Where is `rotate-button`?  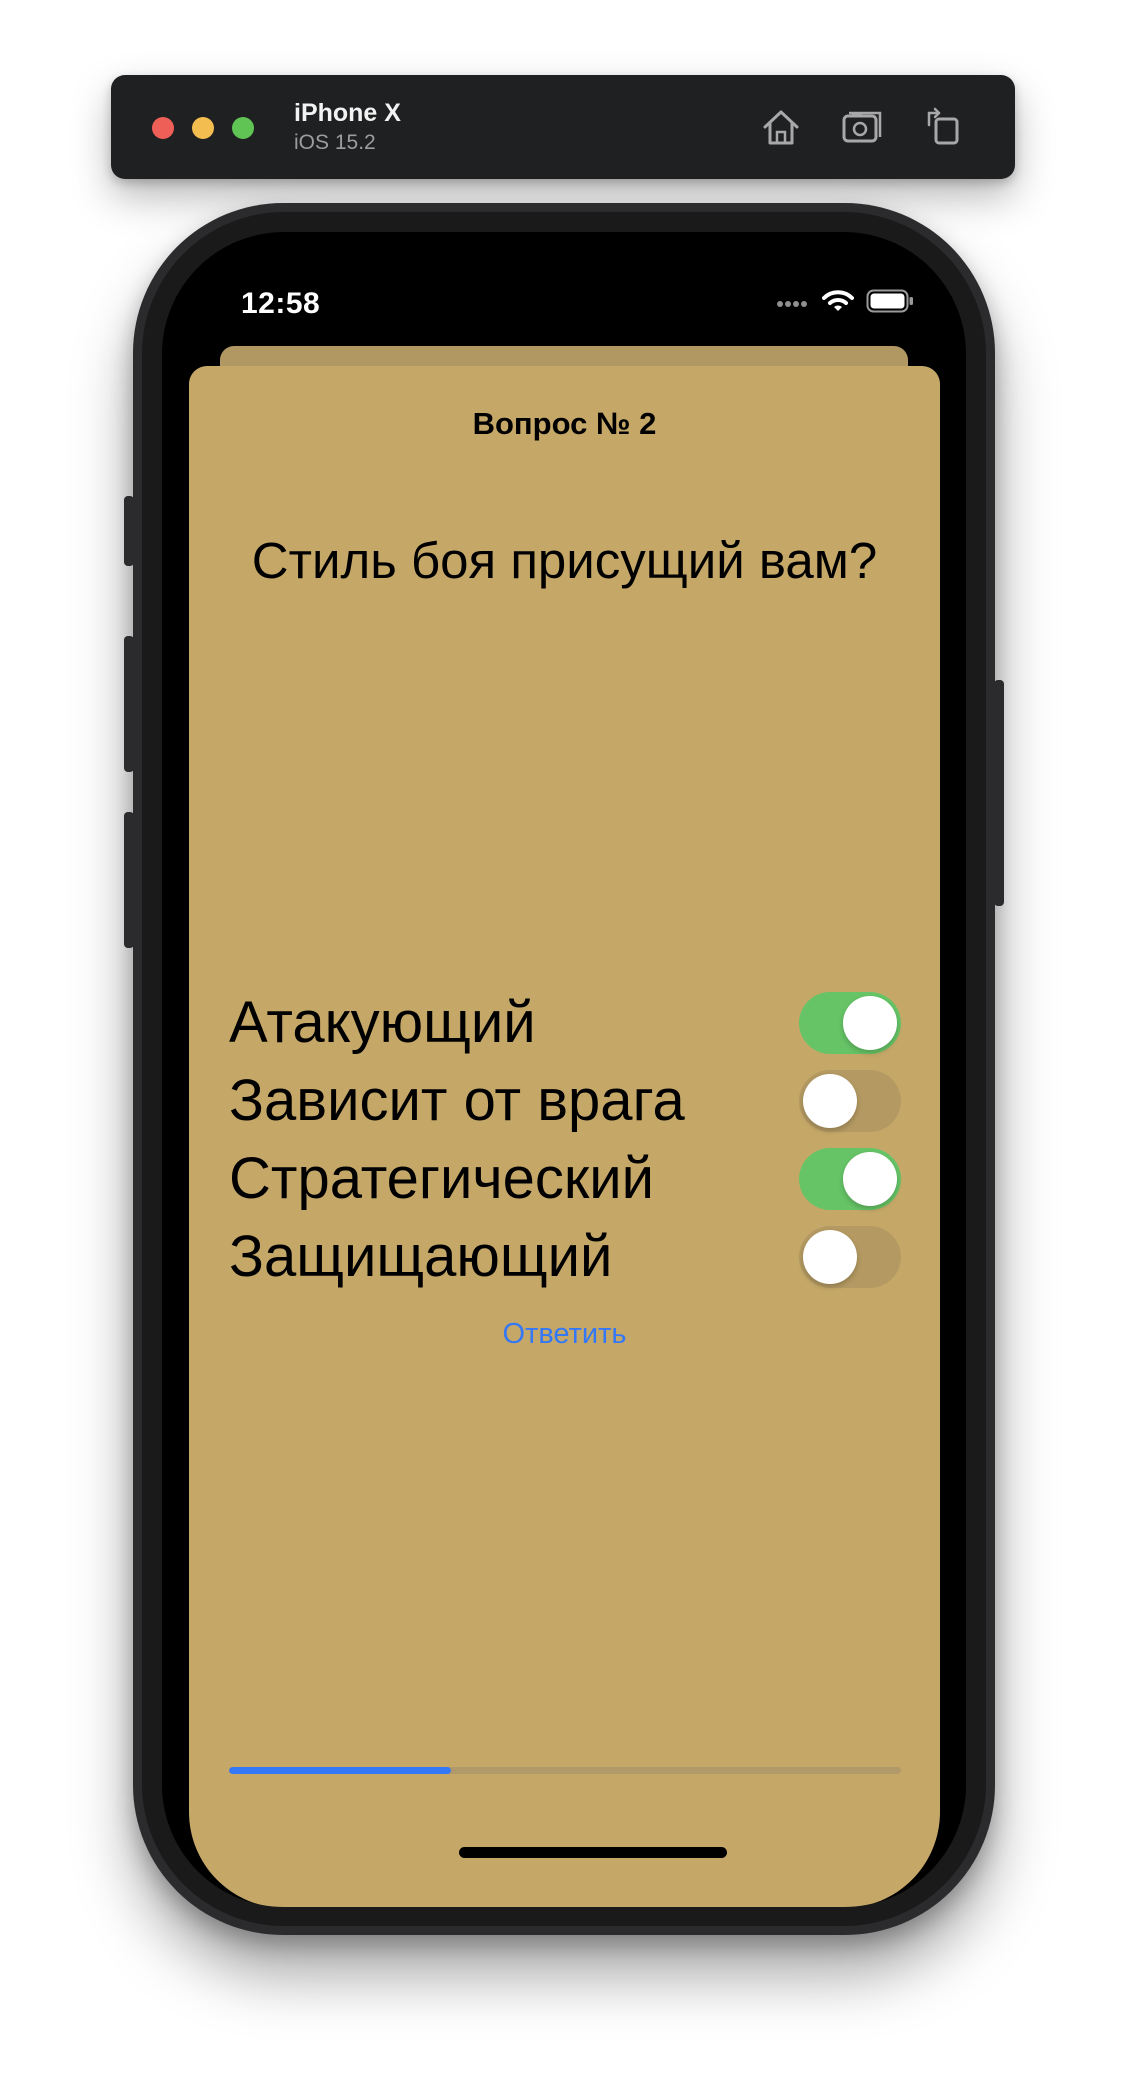 rotate-button is located at coordinates (945, 127).